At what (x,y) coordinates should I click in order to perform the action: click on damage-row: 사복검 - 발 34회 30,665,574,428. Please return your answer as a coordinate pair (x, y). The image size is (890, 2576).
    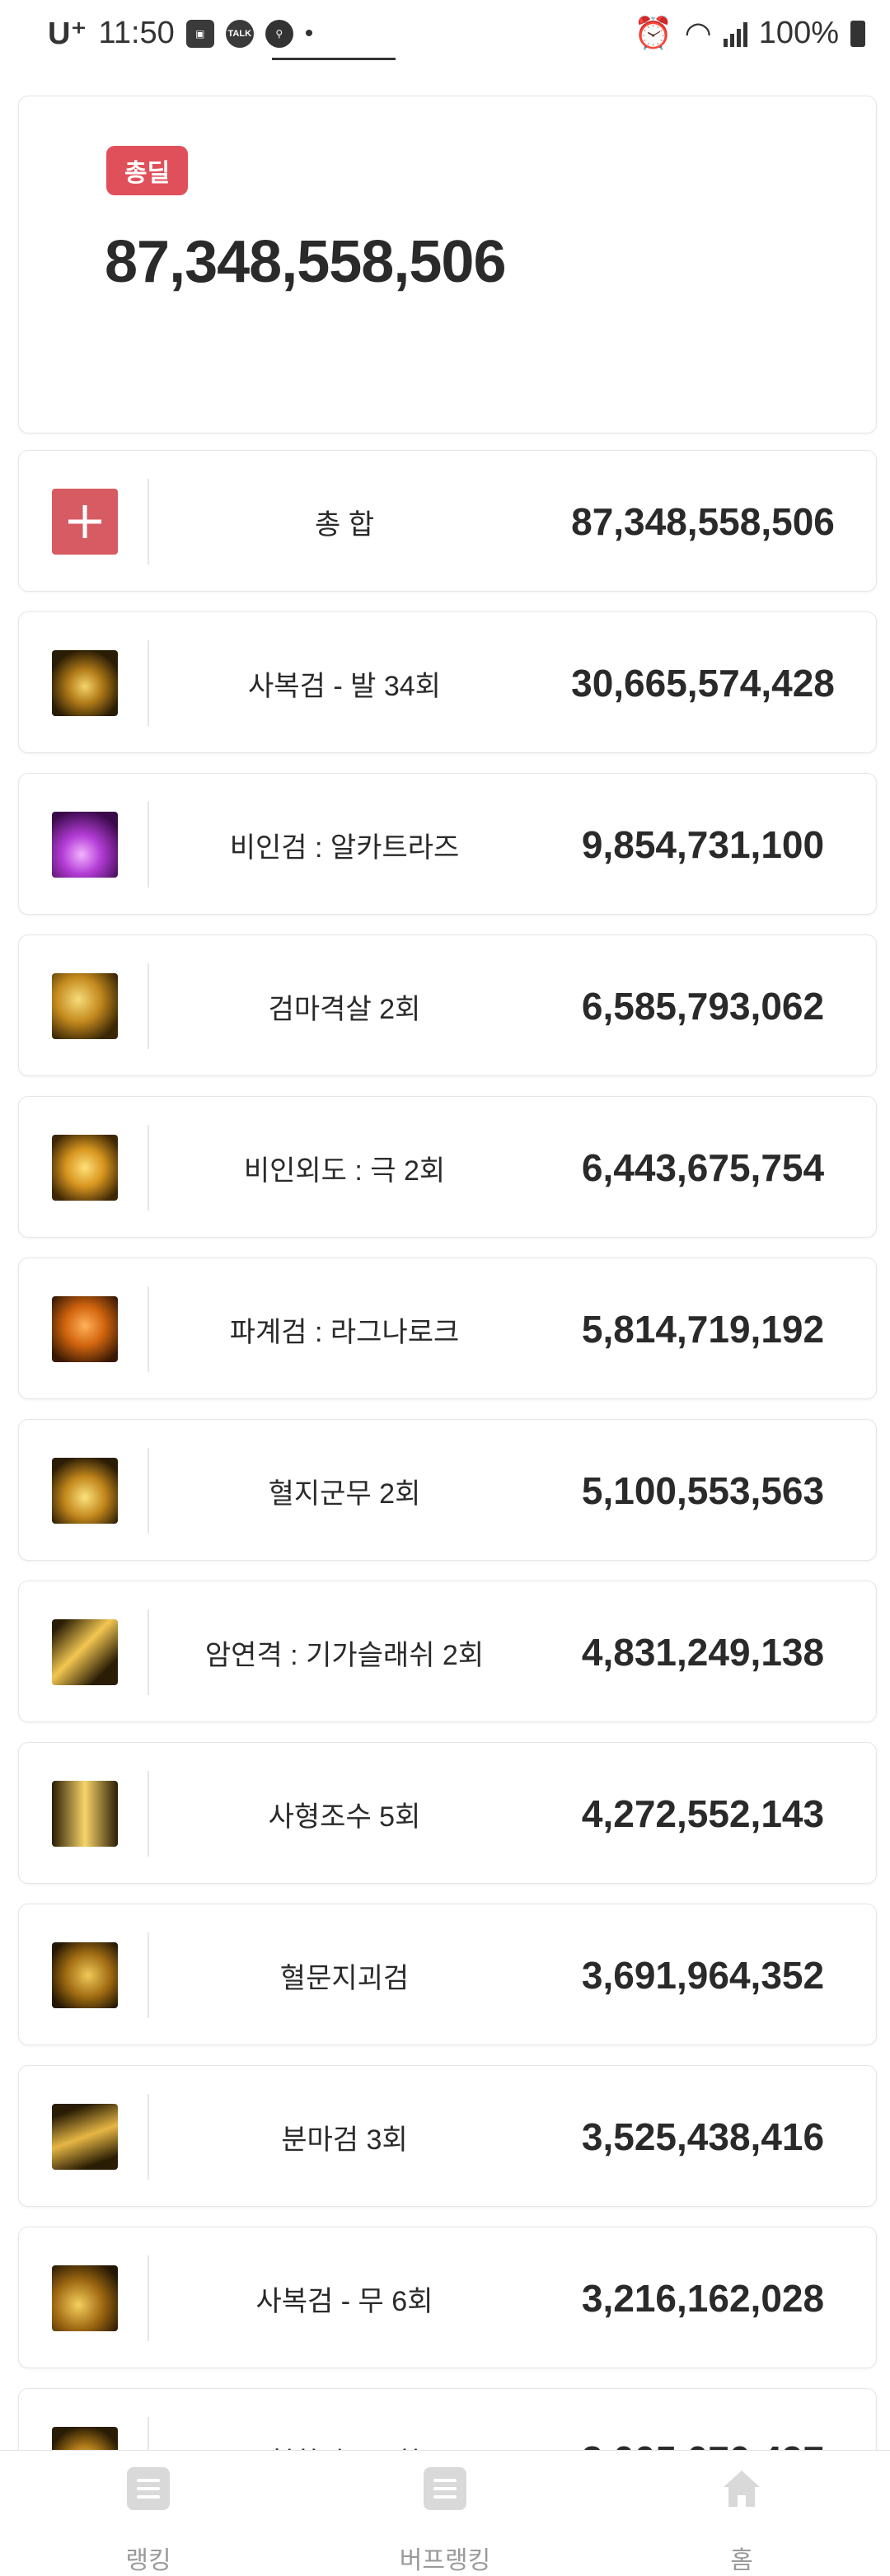
    Looking at the image, I should click on (448, 682).